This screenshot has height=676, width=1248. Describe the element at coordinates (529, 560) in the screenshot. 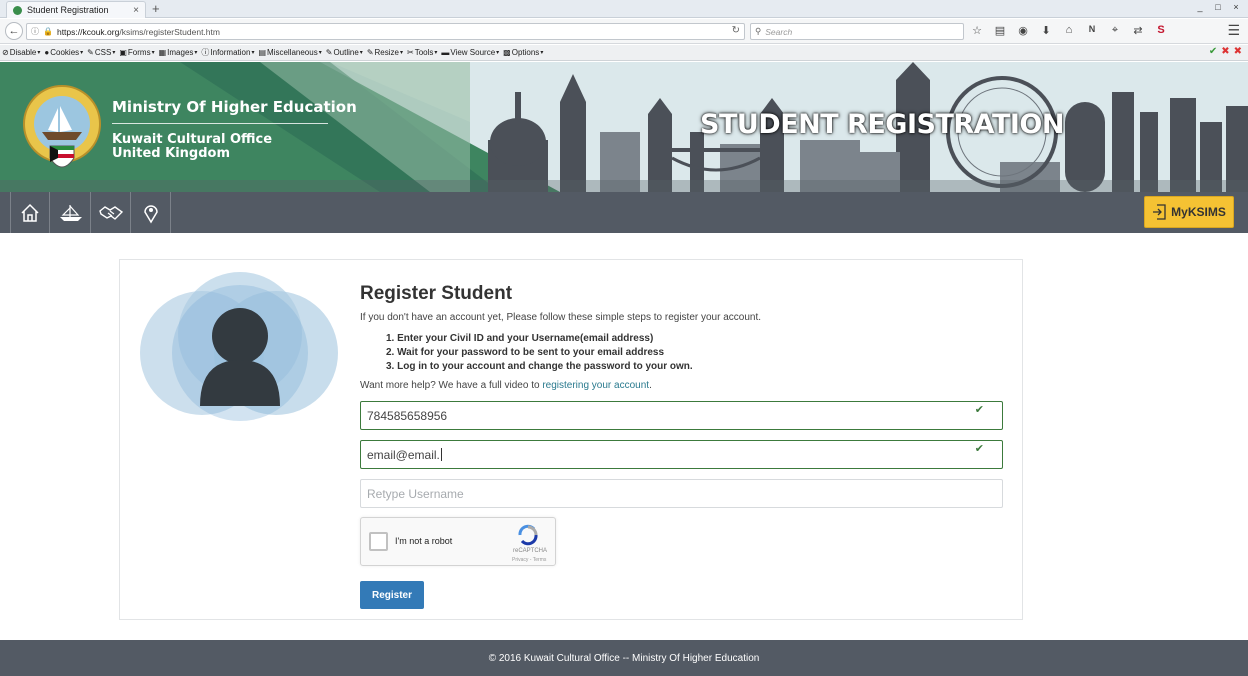

I see `recaptcha-terms-link: Privacy - Terms` at that location.